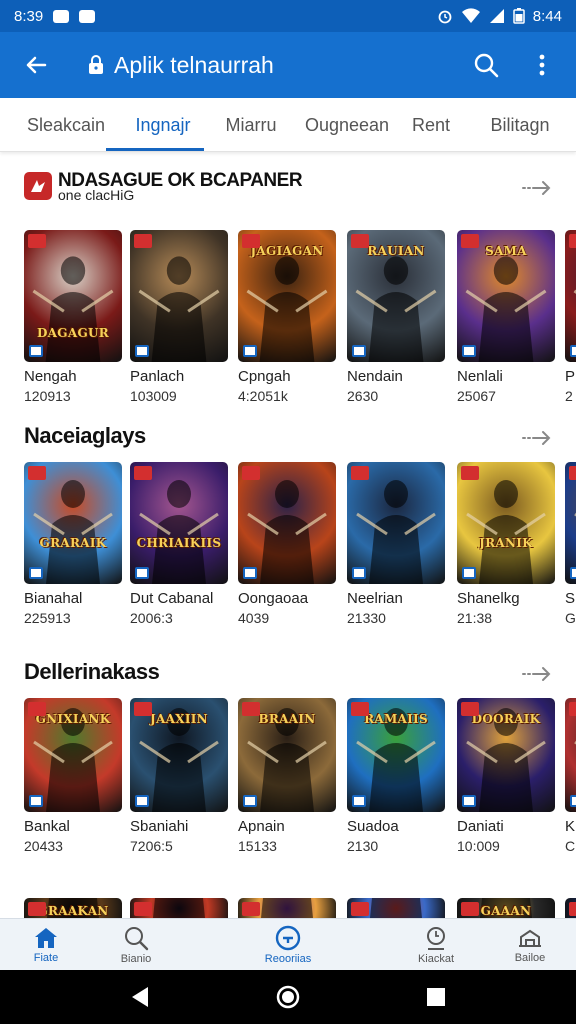  Describe the element at coordinates (347, 125) in the screenshot. I see `tab-3: Ougneean` at that location.